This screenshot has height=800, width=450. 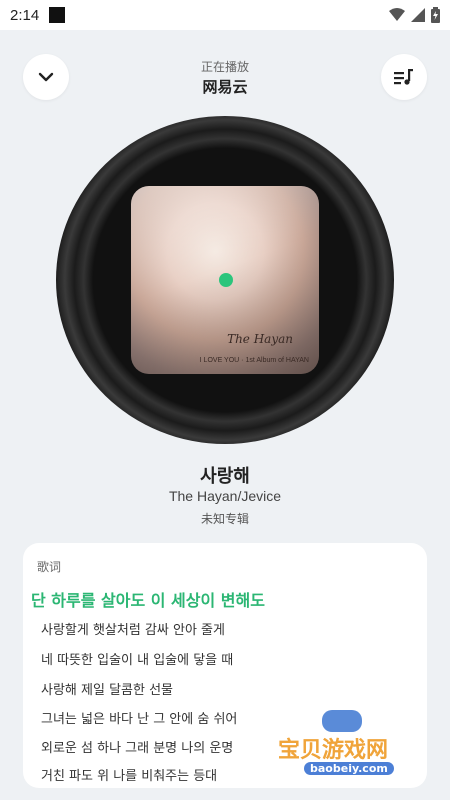 I want to click on lyric-line: 사랑해 제일 달콤한 선물, so click(x=107, y=690).